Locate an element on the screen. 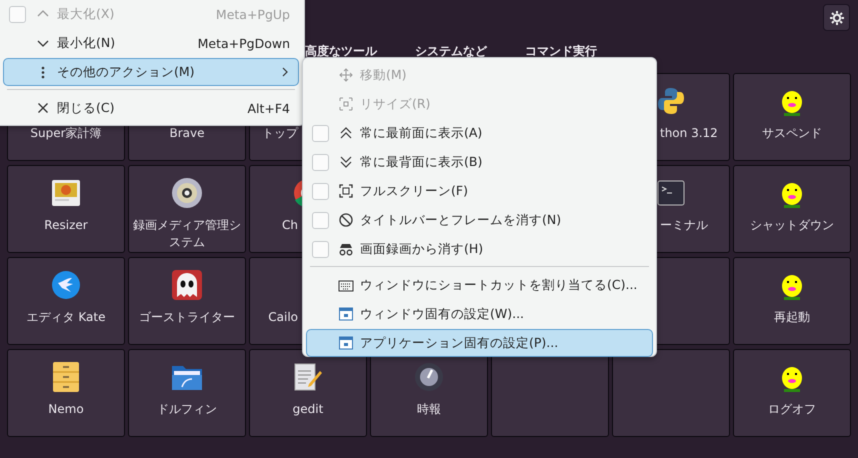 The height and width of the screenshot is (458, 858). shortcut: Meta+PgDown is located at coordinates (244, 43).